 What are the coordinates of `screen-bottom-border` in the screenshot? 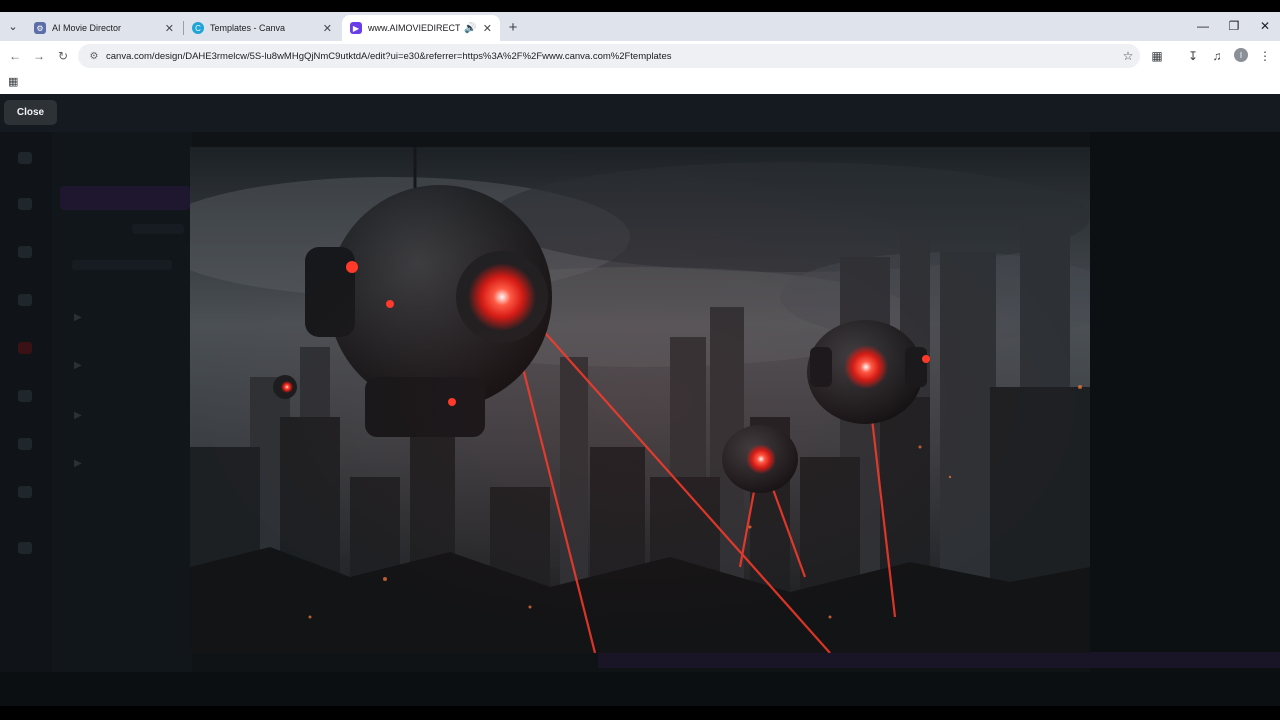 It's located at (640, 713).